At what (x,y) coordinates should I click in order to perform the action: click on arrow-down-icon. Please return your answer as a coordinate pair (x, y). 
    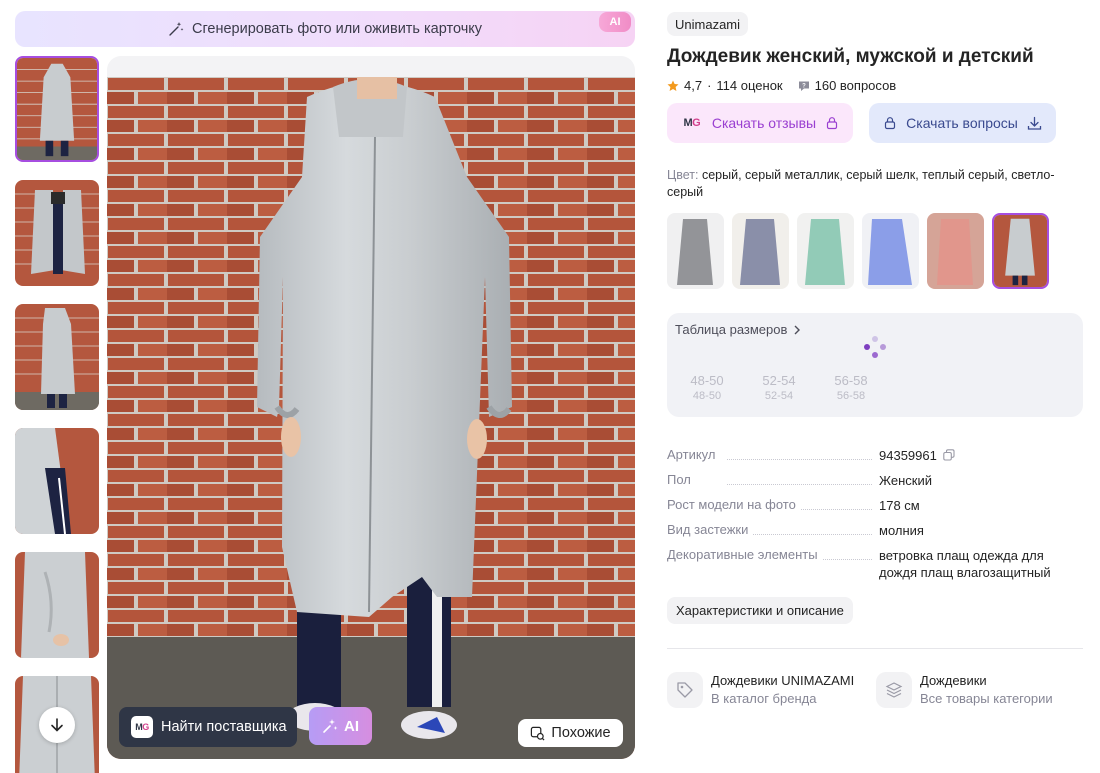
    Looking at the image, I should click on (57, 725).